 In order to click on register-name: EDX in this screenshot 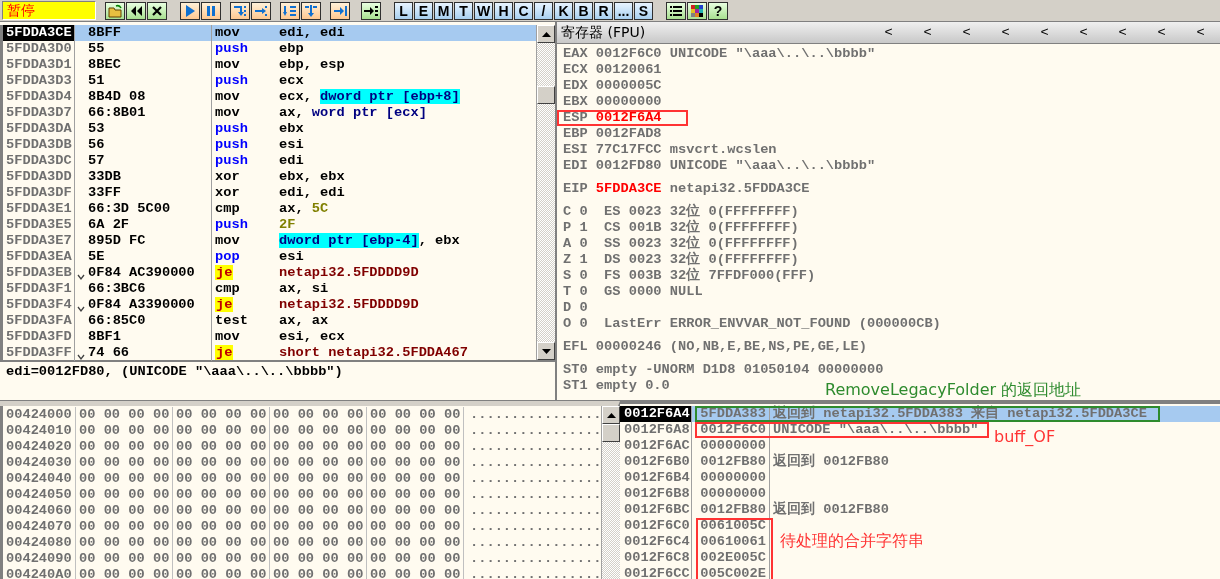, I will do `click(576, 86)`.